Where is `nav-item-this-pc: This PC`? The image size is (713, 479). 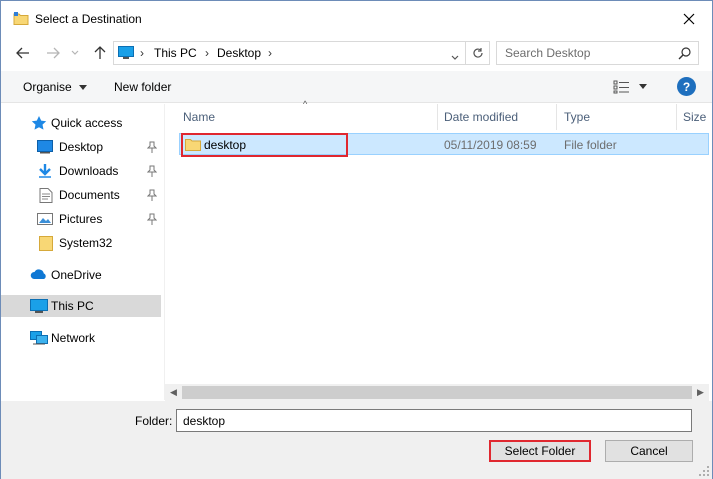
nav-item-this-pc: This PC is located at coordinates (81, 306).